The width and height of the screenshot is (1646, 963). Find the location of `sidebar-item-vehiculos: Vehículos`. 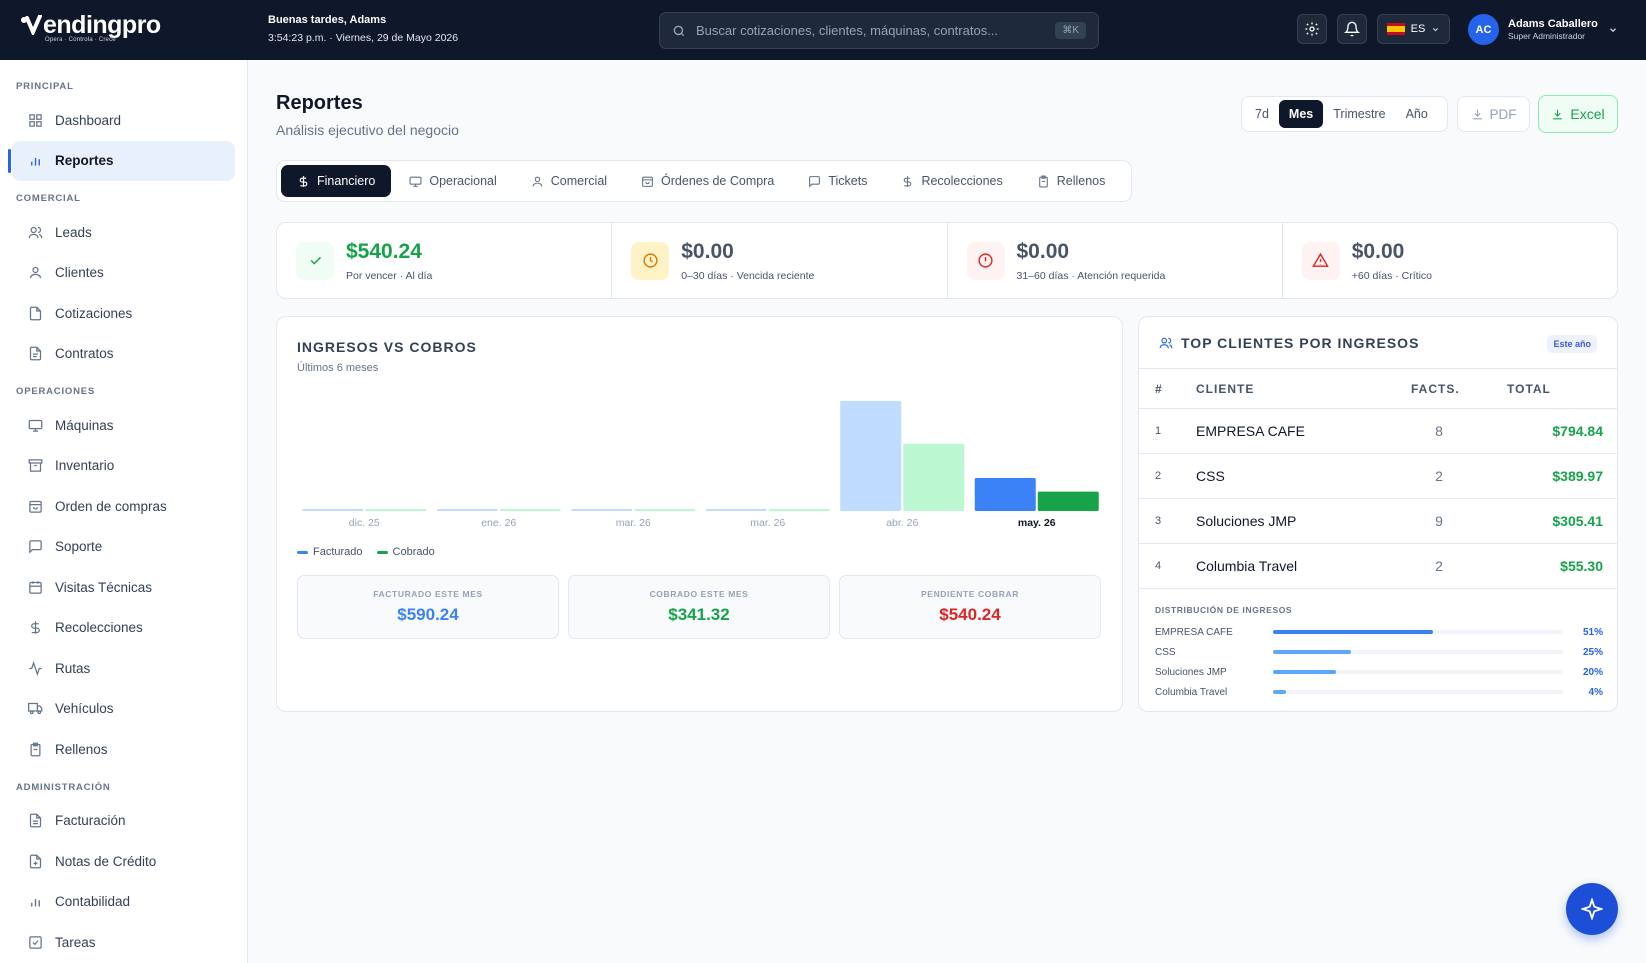

sidebar-item-vehiculos: Vehículos is located at coordinates (117, 709).